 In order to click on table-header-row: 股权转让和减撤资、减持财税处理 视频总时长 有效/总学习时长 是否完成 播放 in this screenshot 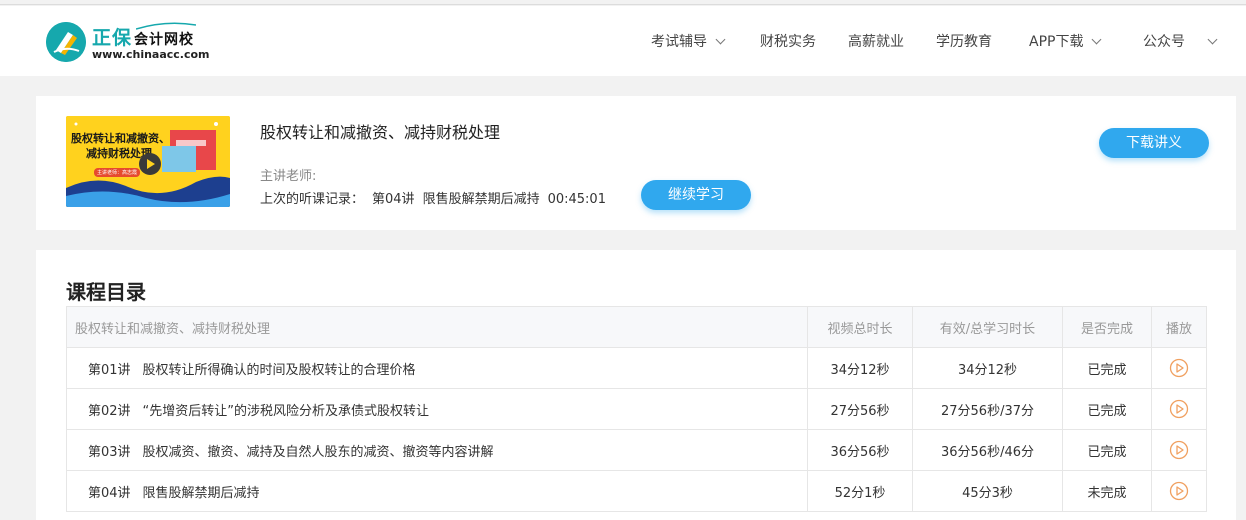, I will do `click(636, 327)`.